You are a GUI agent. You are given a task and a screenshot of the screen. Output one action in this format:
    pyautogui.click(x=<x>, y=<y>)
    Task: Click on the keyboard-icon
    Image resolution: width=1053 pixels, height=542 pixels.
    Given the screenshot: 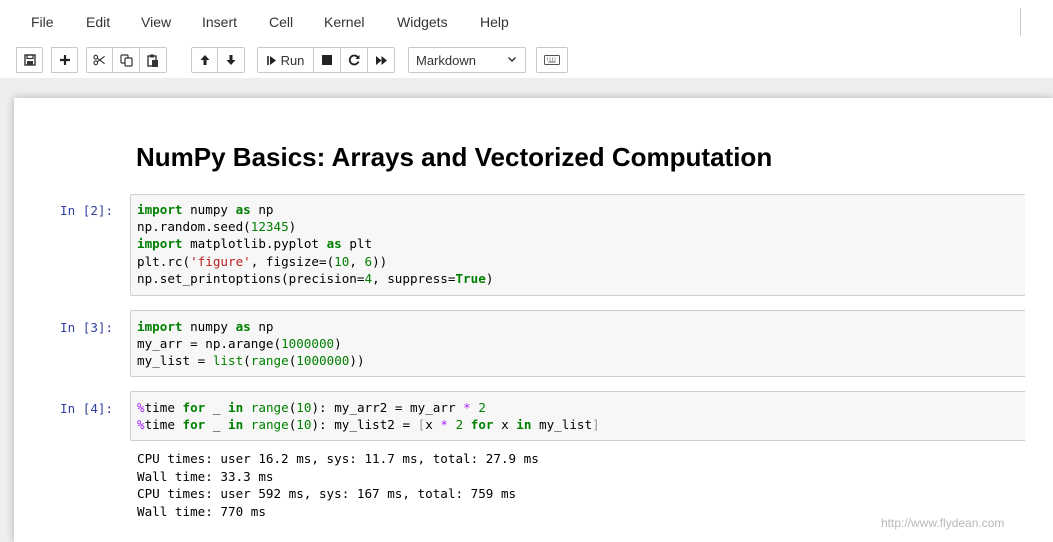 What is the action you would take?
    pyautogui.click(x=552, y=60)
    